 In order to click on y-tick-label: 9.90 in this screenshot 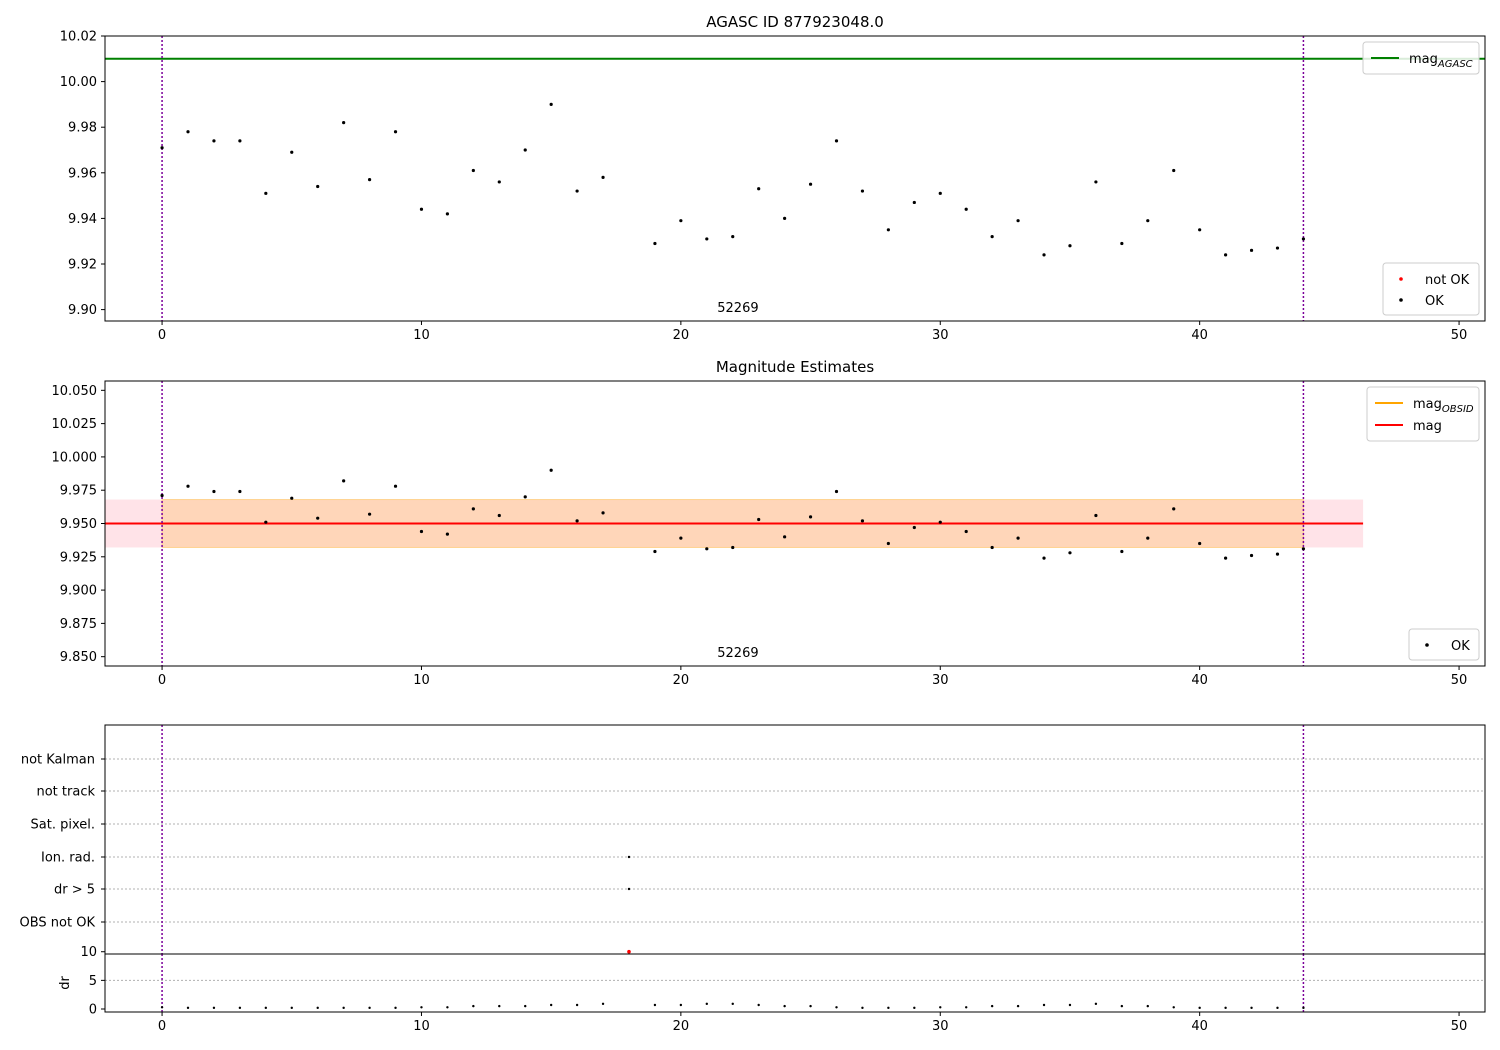, I will do `click(82, 310)`.